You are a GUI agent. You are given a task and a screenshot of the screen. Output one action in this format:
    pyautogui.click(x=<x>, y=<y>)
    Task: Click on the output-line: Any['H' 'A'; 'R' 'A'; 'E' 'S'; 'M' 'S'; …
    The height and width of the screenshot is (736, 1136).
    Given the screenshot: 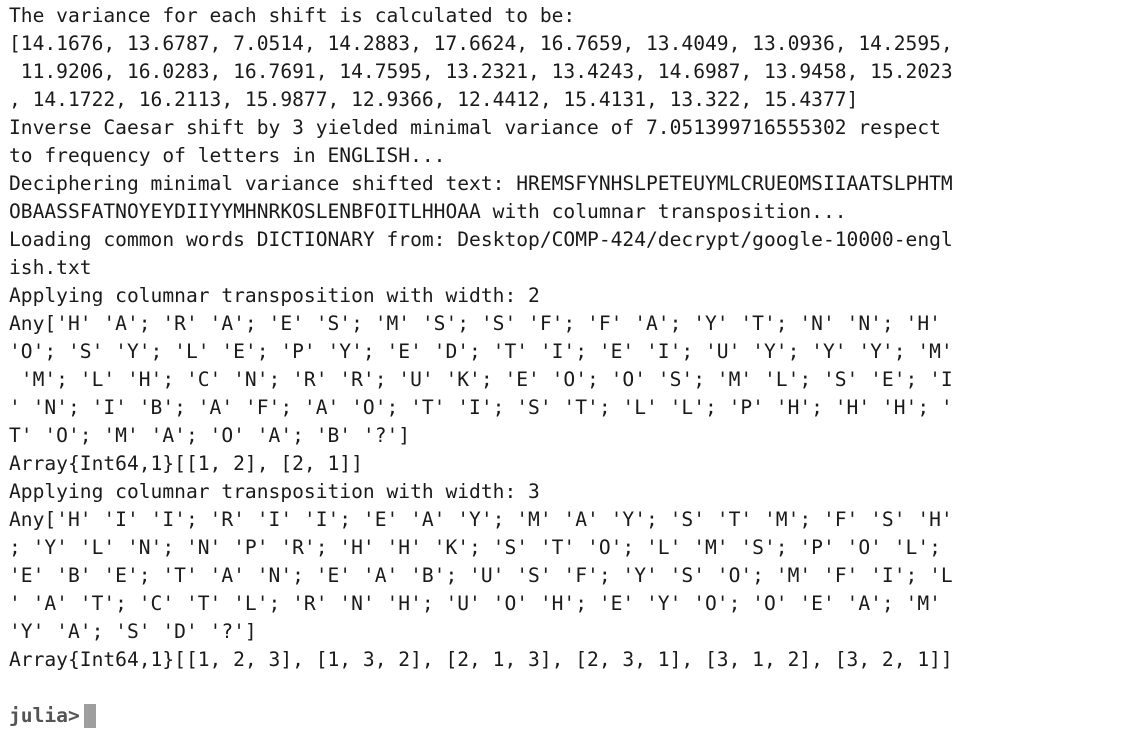 What is the action you would take?
    pyautogui.click(x=475, y=323)
    